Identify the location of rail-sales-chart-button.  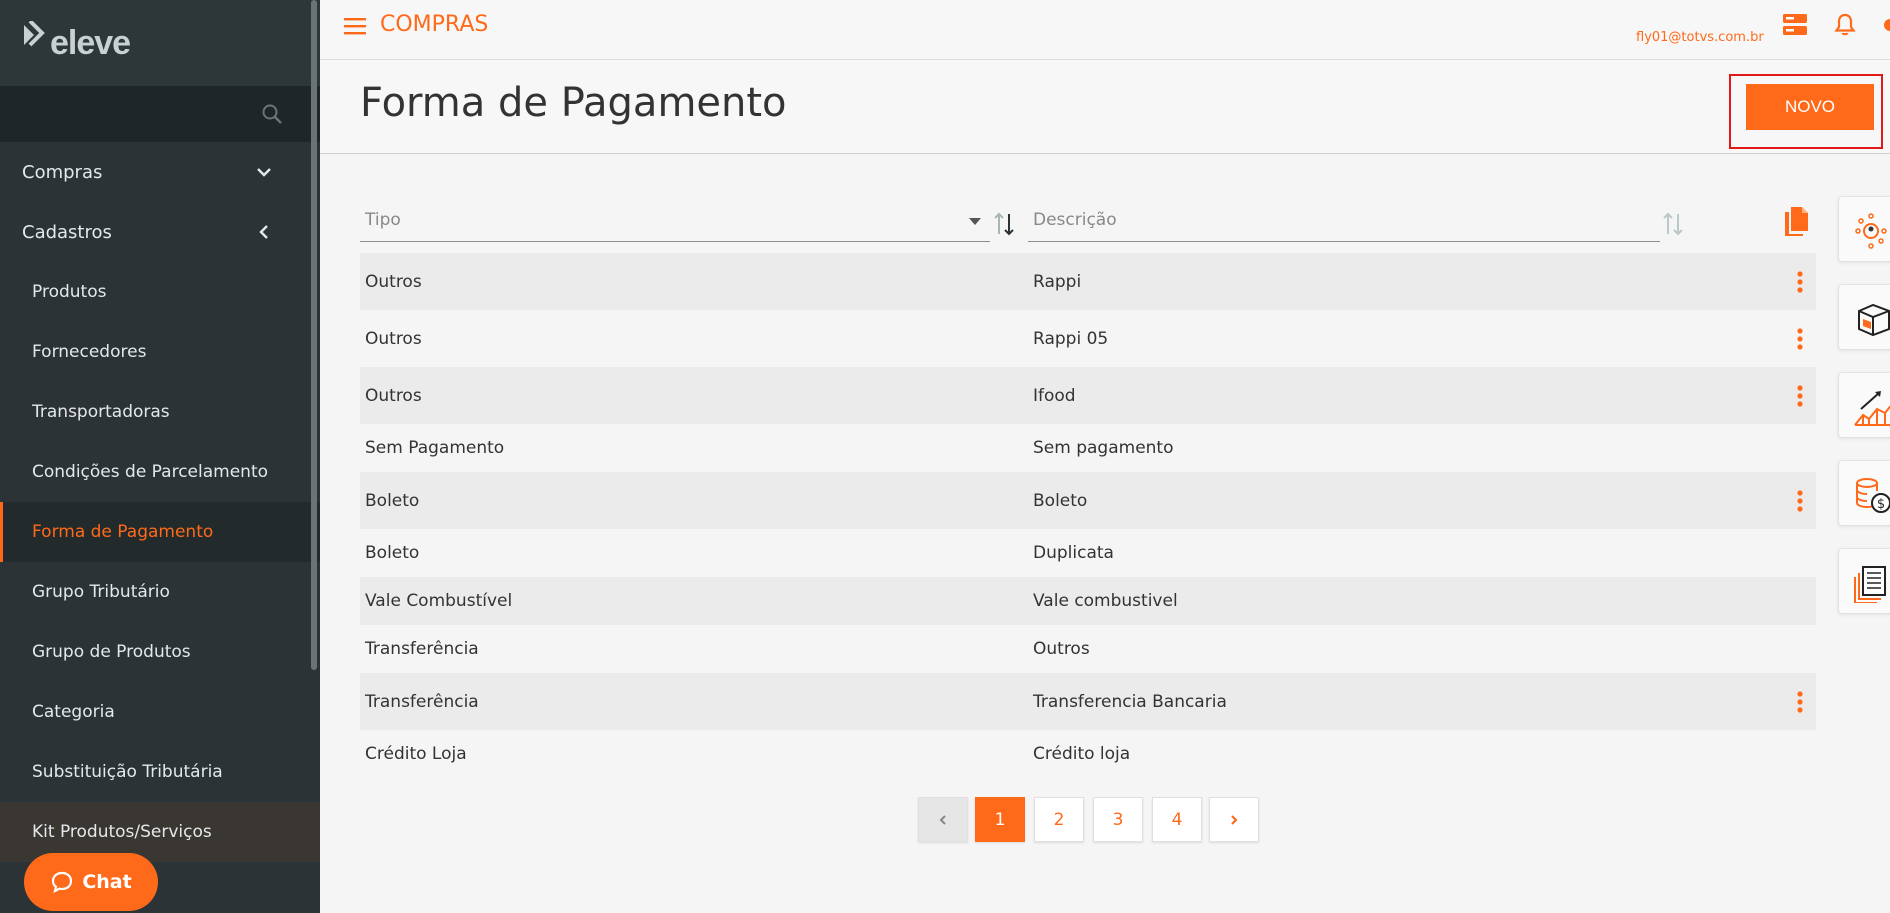
(1864, 405).